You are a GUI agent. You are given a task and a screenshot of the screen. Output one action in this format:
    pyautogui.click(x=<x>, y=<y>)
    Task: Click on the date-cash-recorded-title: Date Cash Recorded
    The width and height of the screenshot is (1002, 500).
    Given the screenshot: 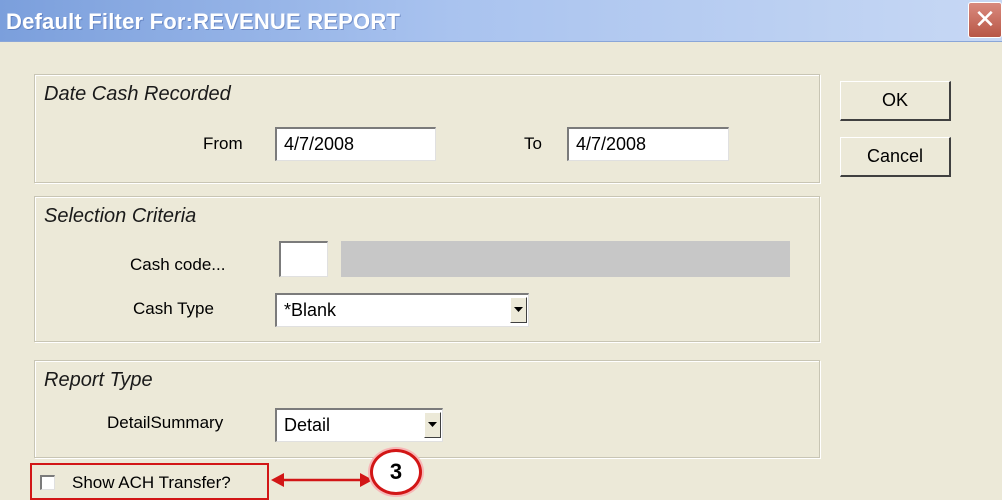 What is the action you would take?
    pyautogui.click(x=137, y=94)
    